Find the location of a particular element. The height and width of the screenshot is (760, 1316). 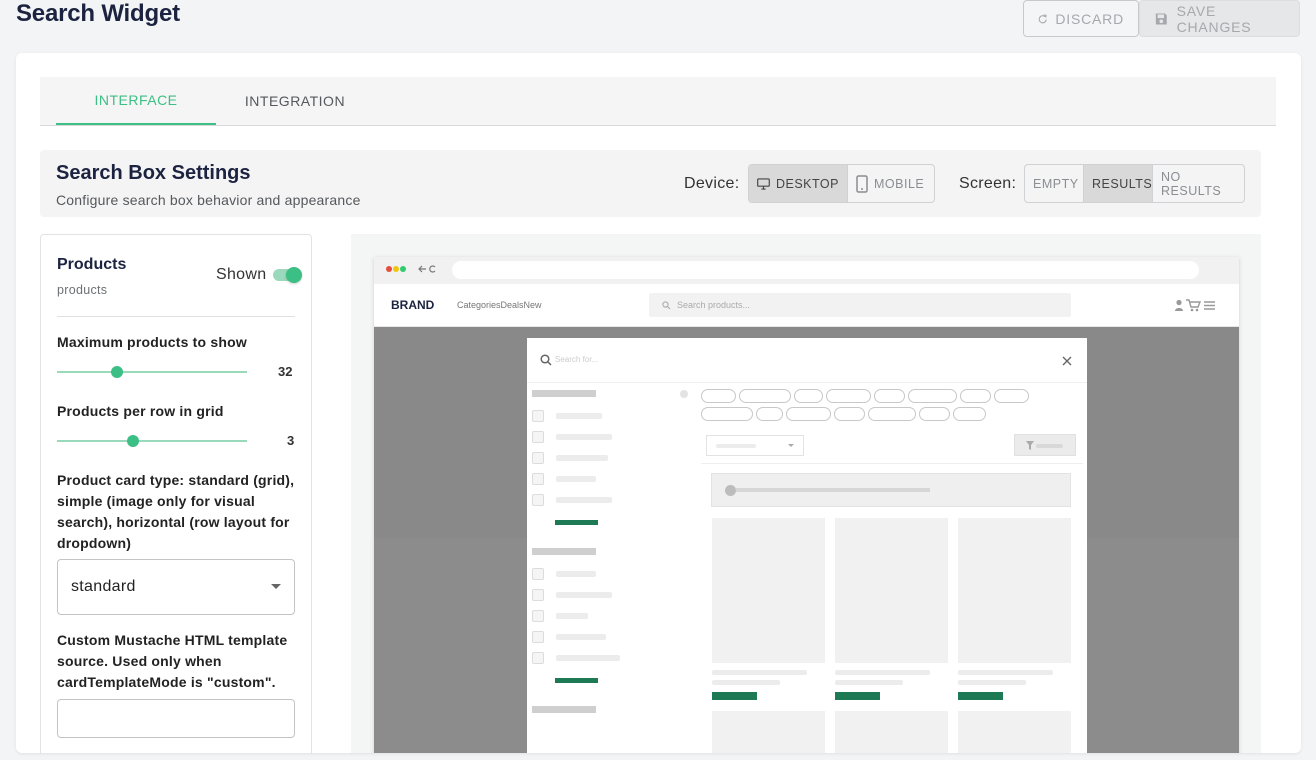

filter-pills is located at coordinates (892, 407).